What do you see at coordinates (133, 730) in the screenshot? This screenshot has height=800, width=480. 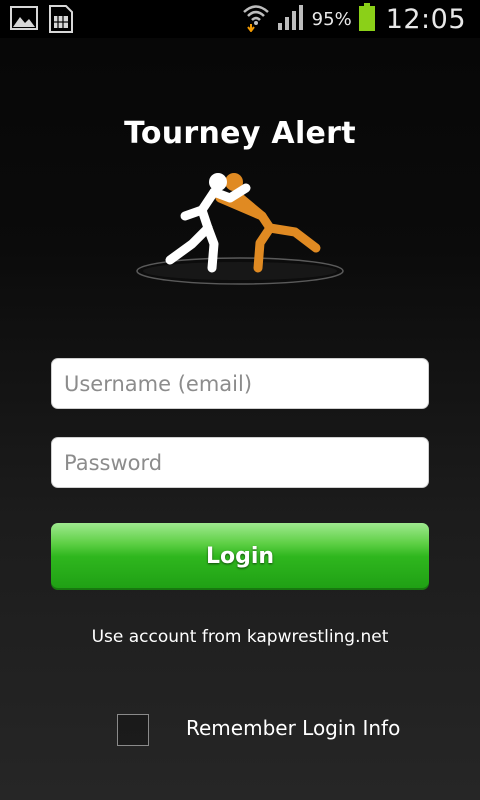 I see `remember-login-checkbox` at bounding box center [133, 730].